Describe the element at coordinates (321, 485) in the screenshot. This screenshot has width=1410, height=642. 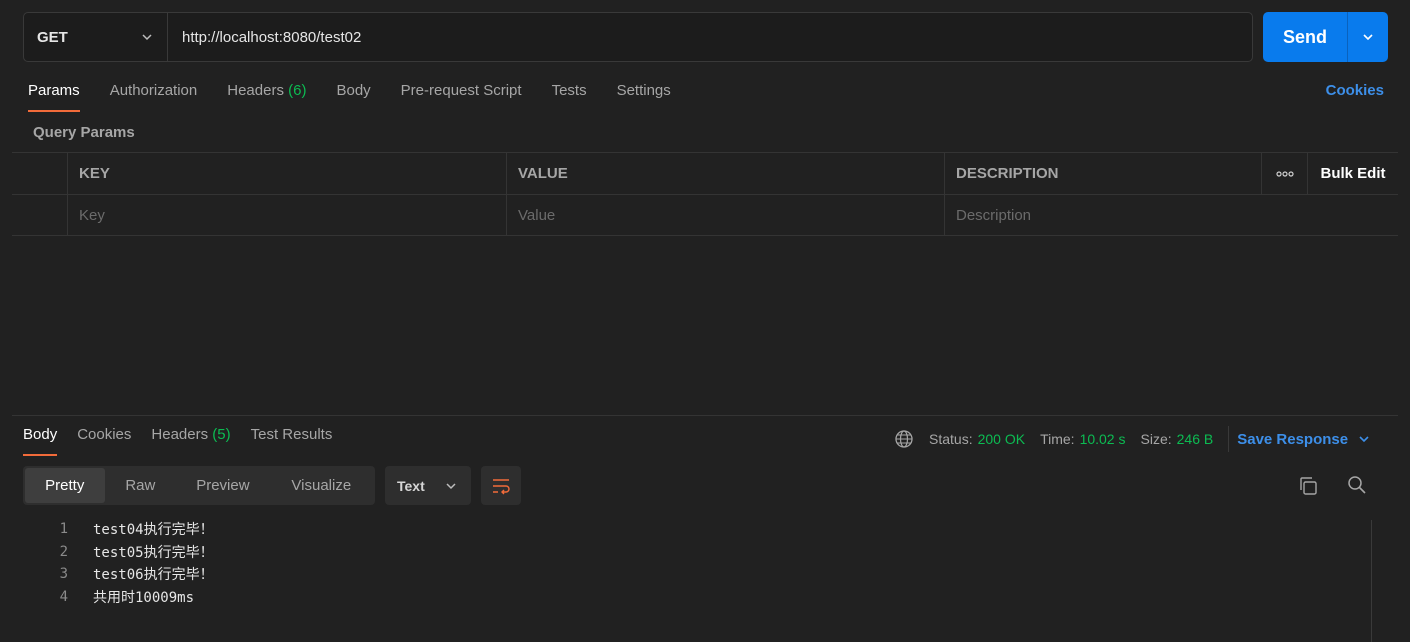
I see `view-visualize-button: Visualize` at that location.